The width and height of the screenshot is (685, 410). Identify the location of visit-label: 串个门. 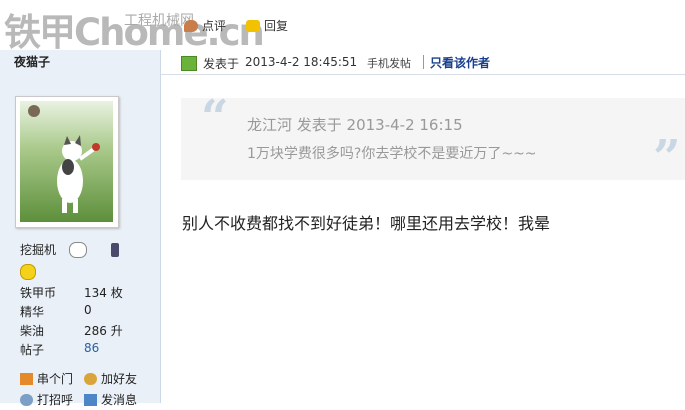
(55, 379).